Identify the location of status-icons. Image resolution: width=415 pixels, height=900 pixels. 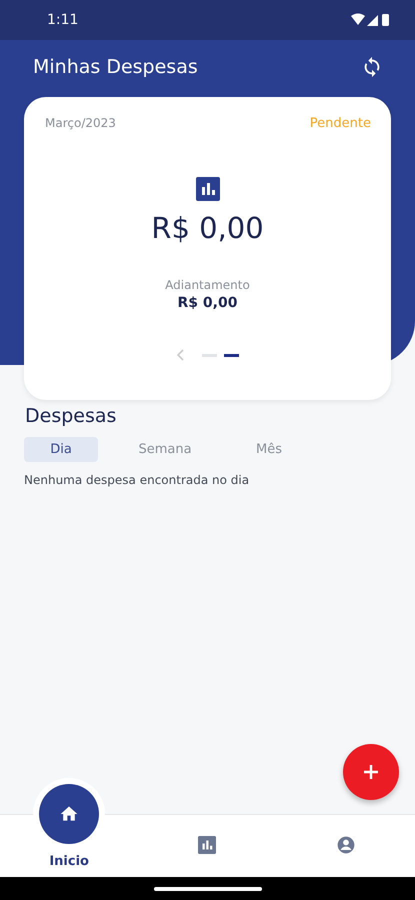
(371, 20).